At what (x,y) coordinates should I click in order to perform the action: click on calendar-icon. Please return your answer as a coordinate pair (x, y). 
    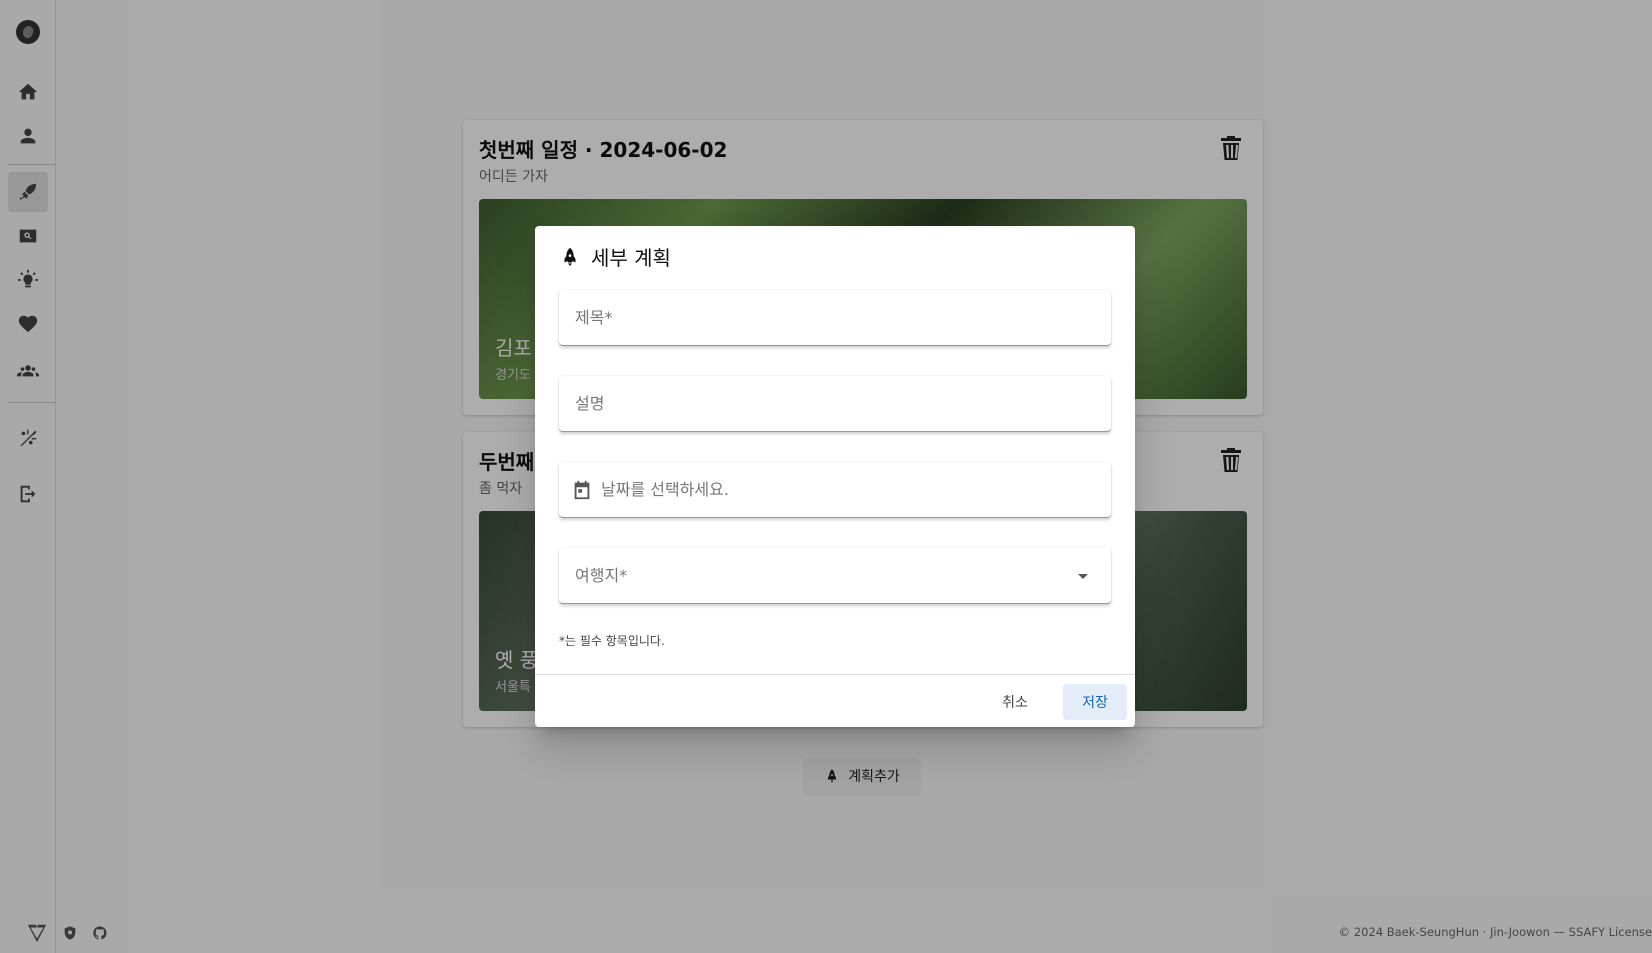
    Looking at the image, I should click on (582, 490).